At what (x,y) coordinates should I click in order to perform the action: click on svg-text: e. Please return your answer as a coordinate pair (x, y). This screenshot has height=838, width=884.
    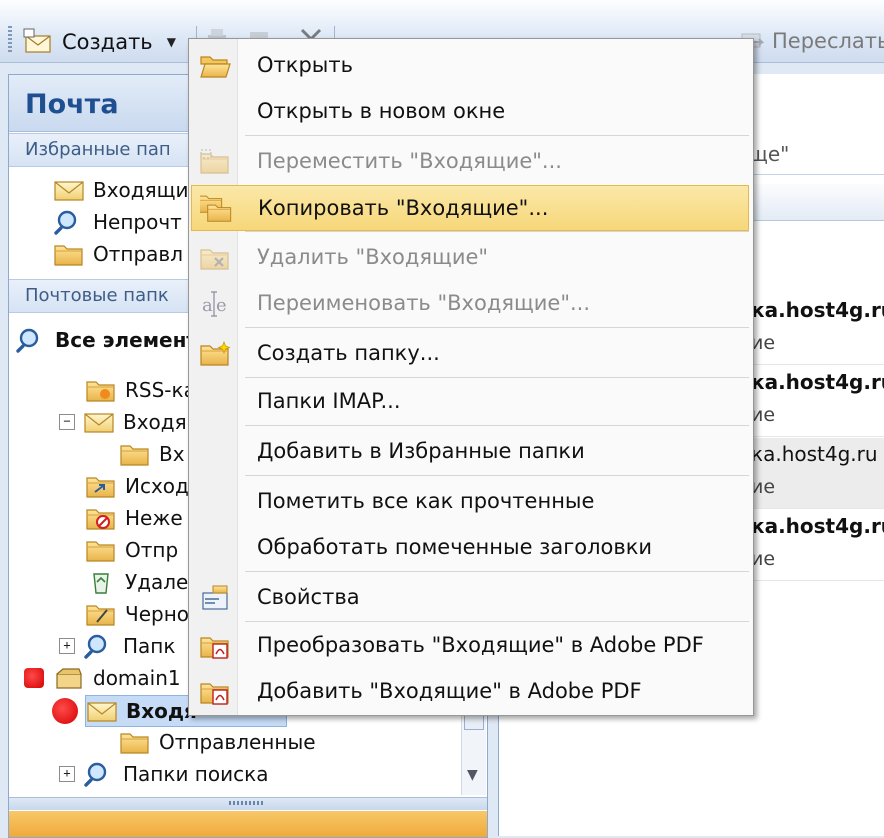
    Looking at the image, I should click on (221, 305).